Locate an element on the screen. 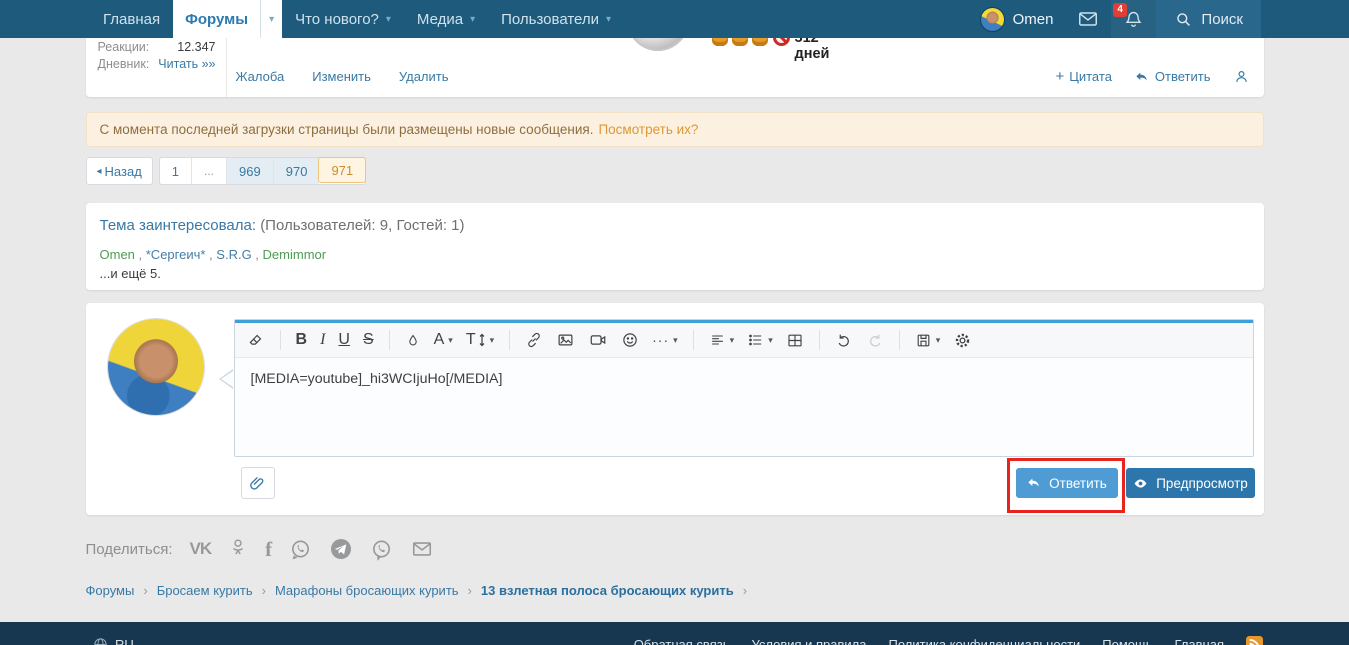  user-link: S.R.G is located at coordinates (233, 254).